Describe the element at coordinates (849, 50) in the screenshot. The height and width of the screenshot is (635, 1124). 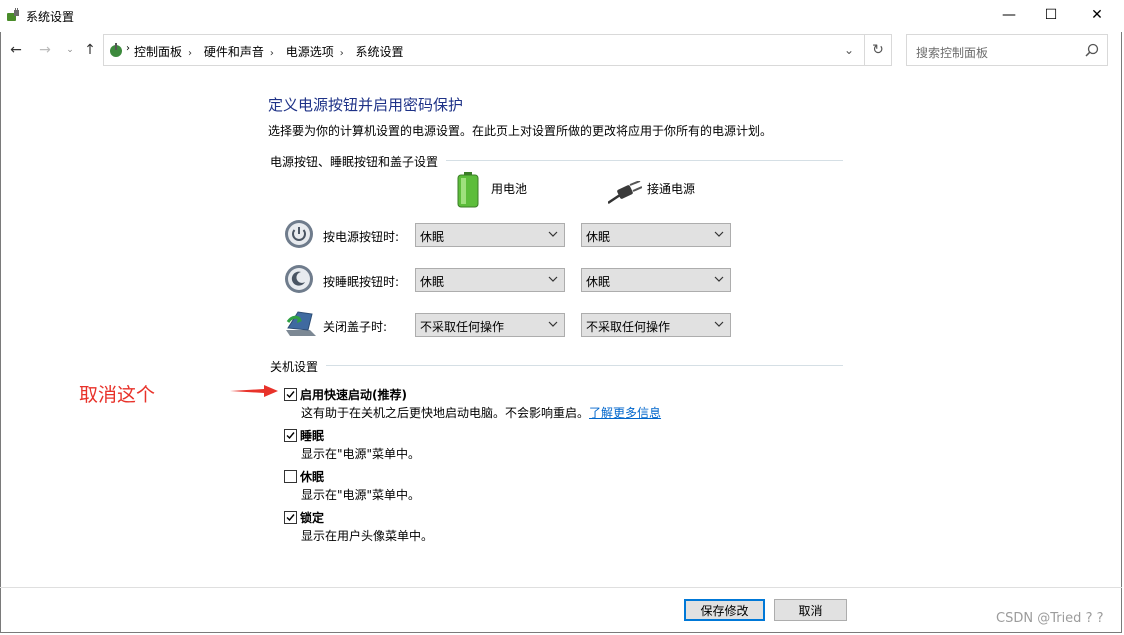
I see `address-dropdown-icon: ⌄` at that location.